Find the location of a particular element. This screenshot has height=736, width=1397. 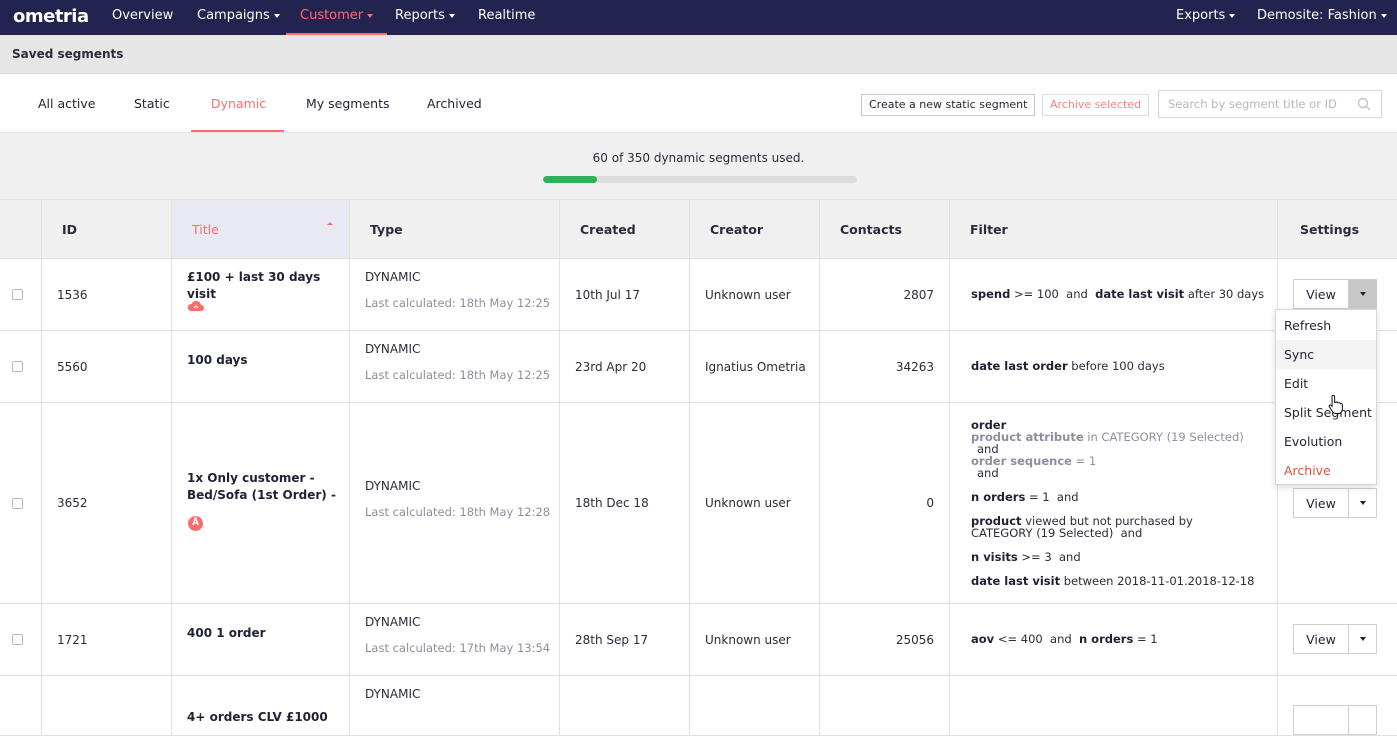

menu-item-archive: Archive is located at coordinates (1326, 470).